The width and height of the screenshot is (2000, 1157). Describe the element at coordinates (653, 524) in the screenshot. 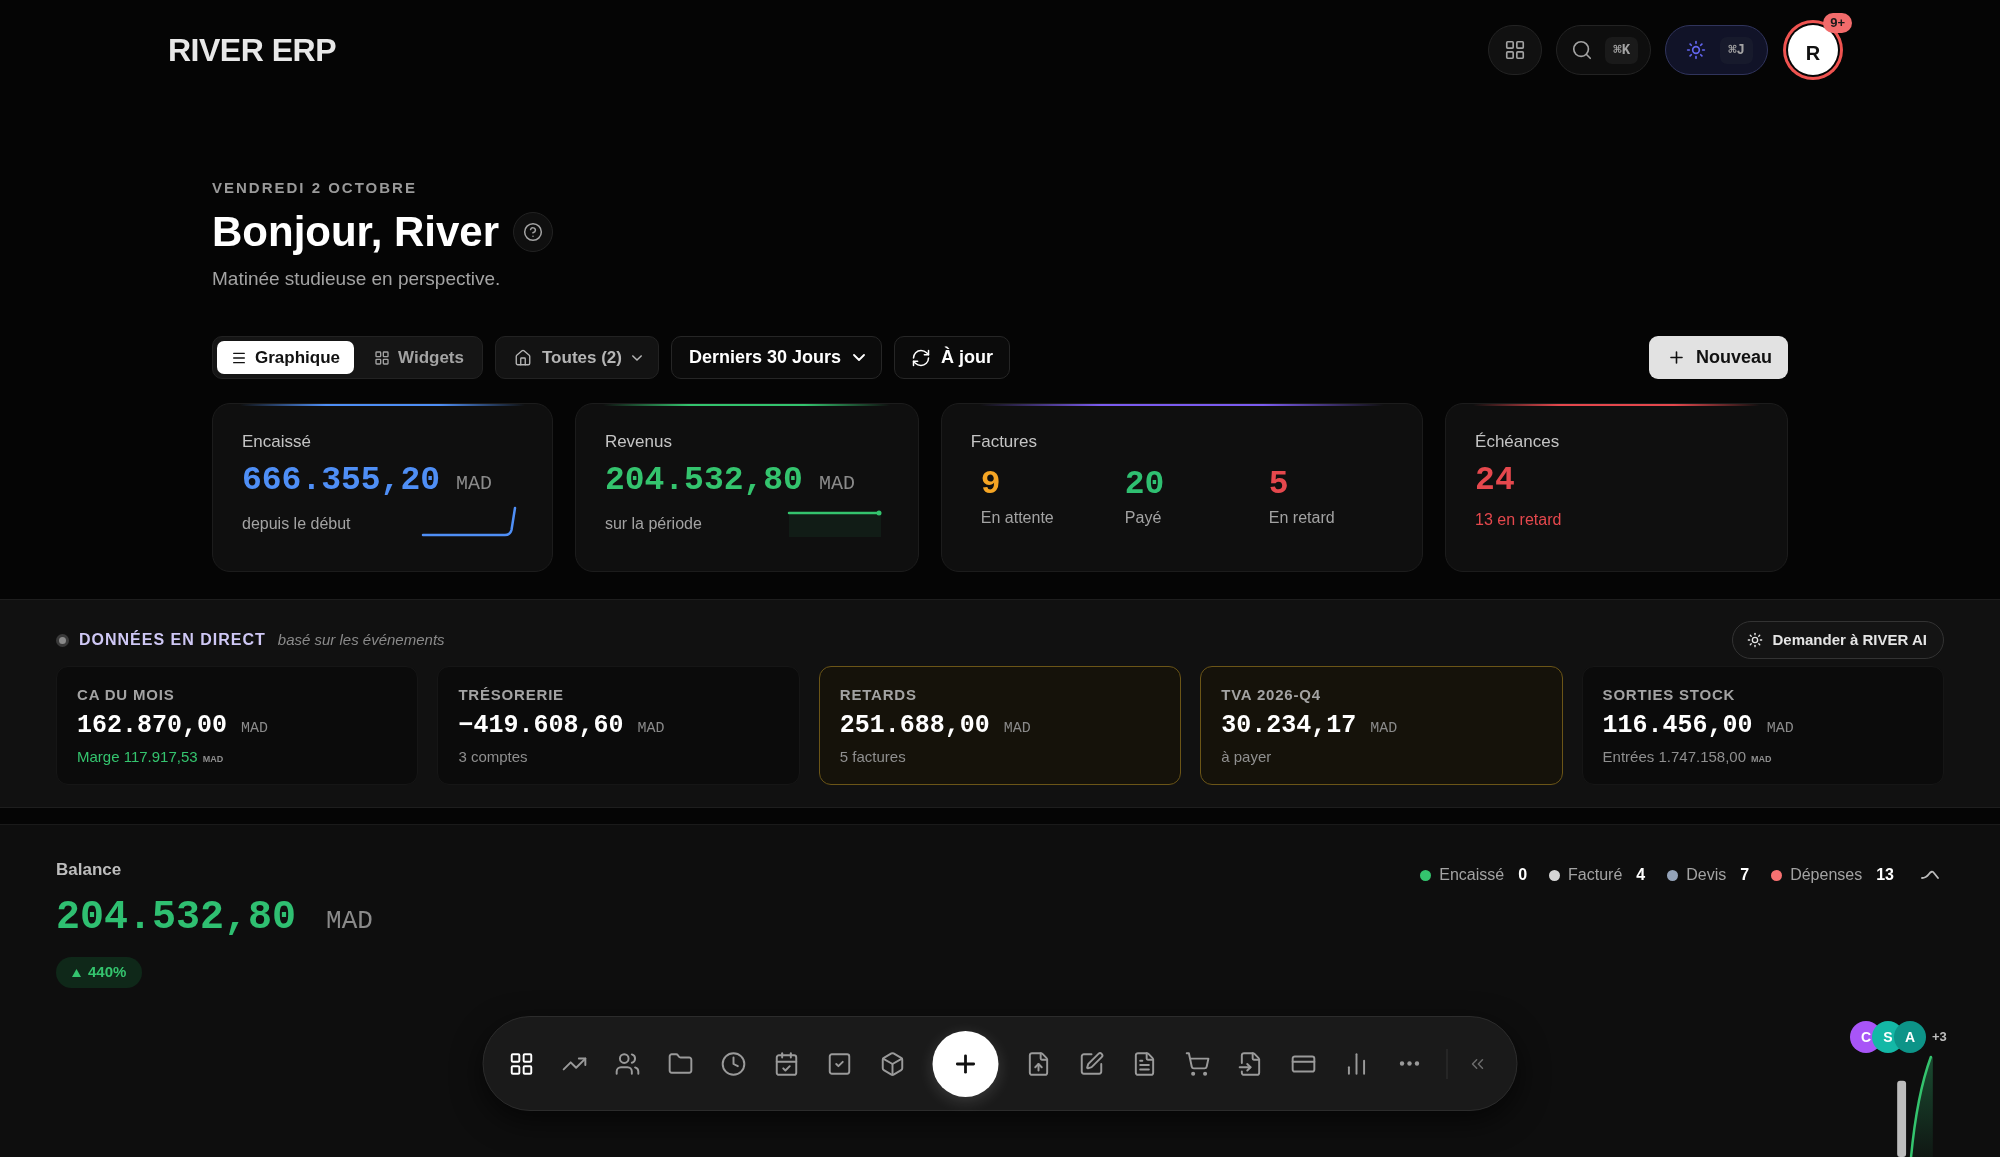

I see `card-caption: sur la période` at that location.